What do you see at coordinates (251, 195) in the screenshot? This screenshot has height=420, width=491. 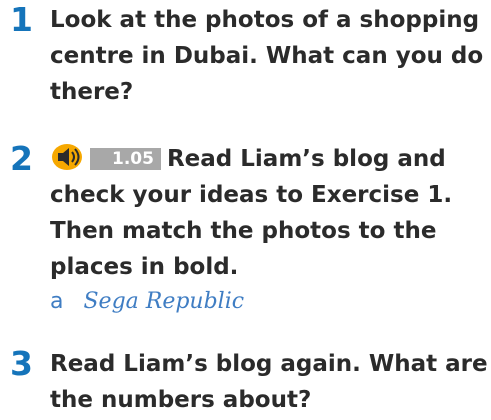 I see `instruction-line: check your ideas to Exercise 1.` at bounding box center [251, 195].